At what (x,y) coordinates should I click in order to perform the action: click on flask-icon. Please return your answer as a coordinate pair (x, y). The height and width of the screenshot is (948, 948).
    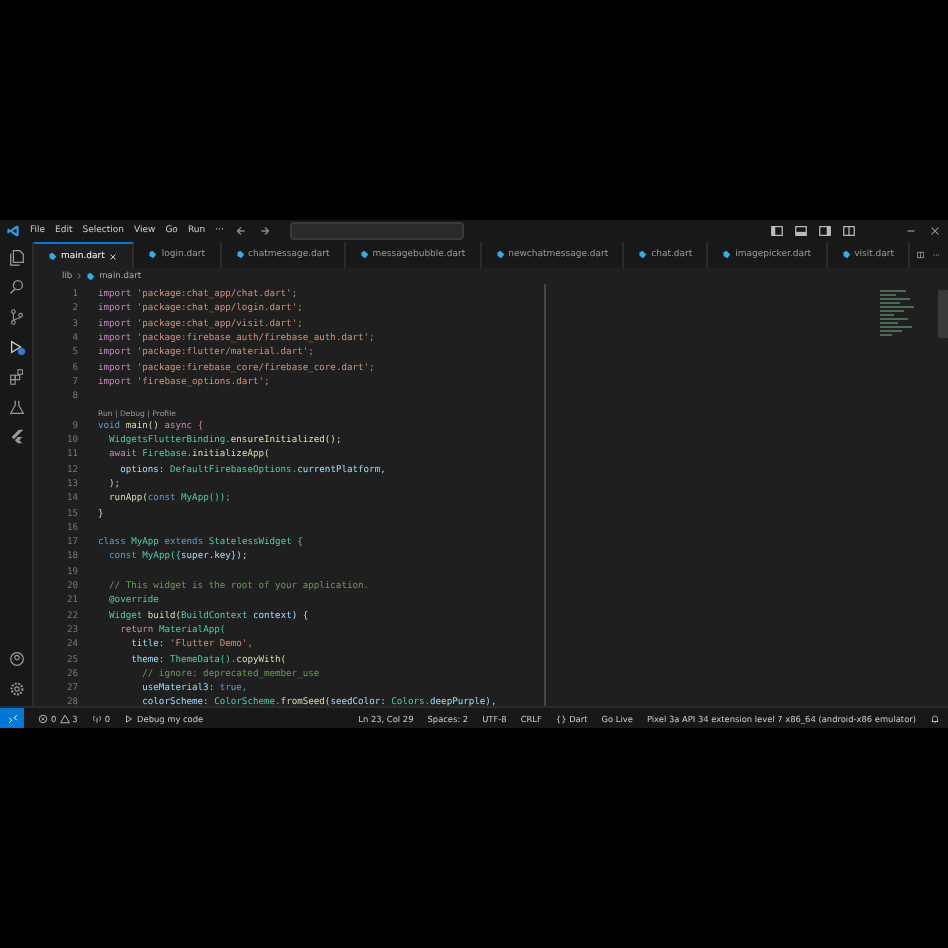
    Looking at the image, I should click on (16, 407).